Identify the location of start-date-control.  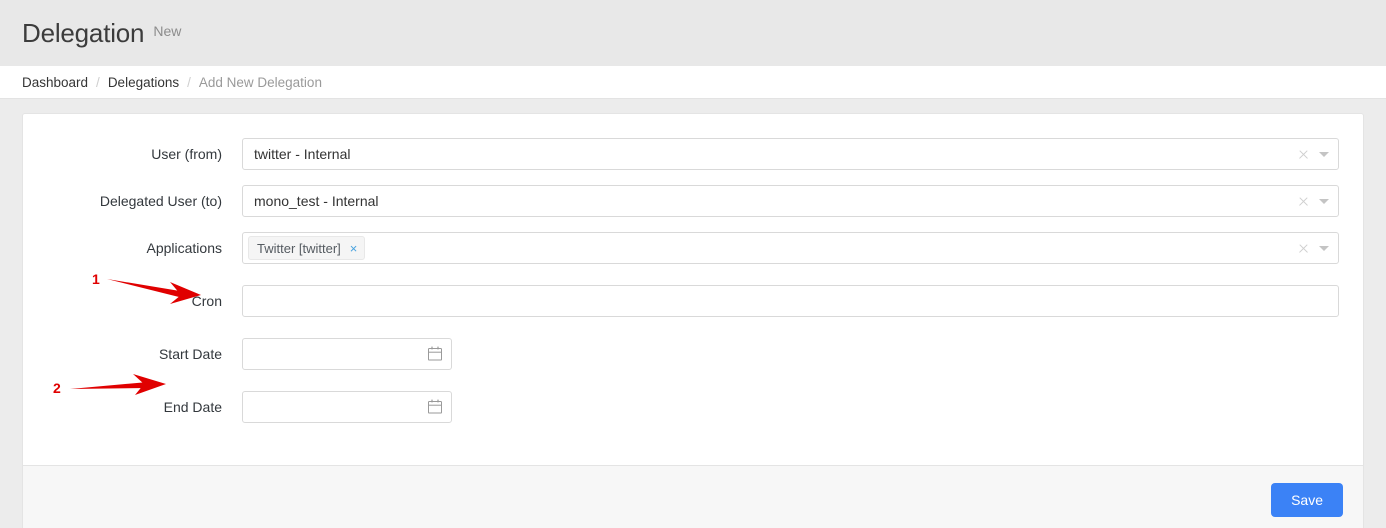
(802, 354).